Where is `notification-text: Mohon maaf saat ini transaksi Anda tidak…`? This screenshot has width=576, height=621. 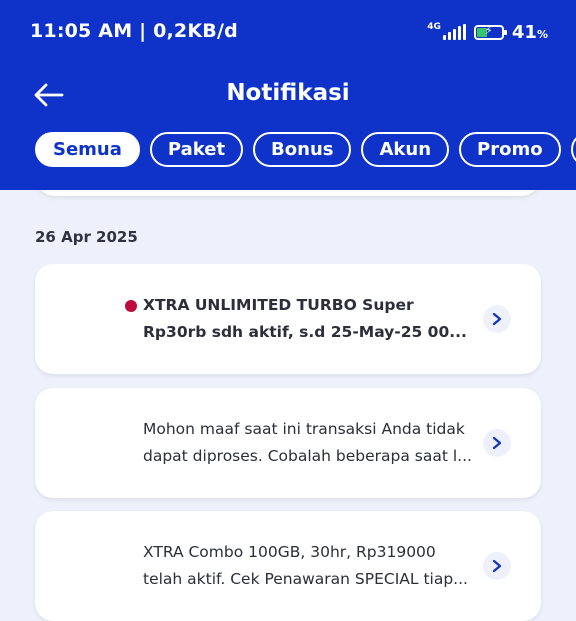
notification-text: Mohon maaf saat ini transaksi Anda tidak… is located at coordinates (307, 442).